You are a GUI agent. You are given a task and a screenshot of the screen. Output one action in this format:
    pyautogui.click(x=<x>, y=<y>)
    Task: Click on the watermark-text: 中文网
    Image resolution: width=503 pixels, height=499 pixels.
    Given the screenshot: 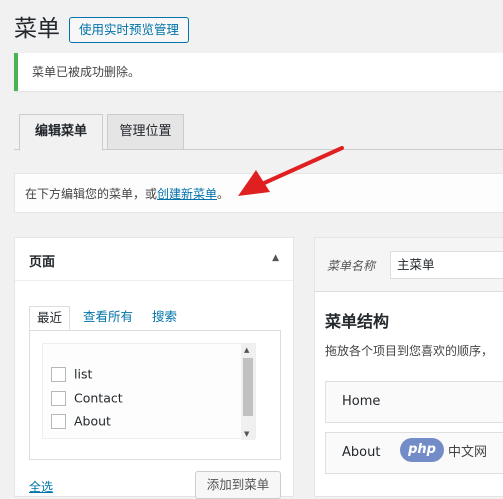 What is the action you would take?
    pyautogui.click(x=468, y=452)
    